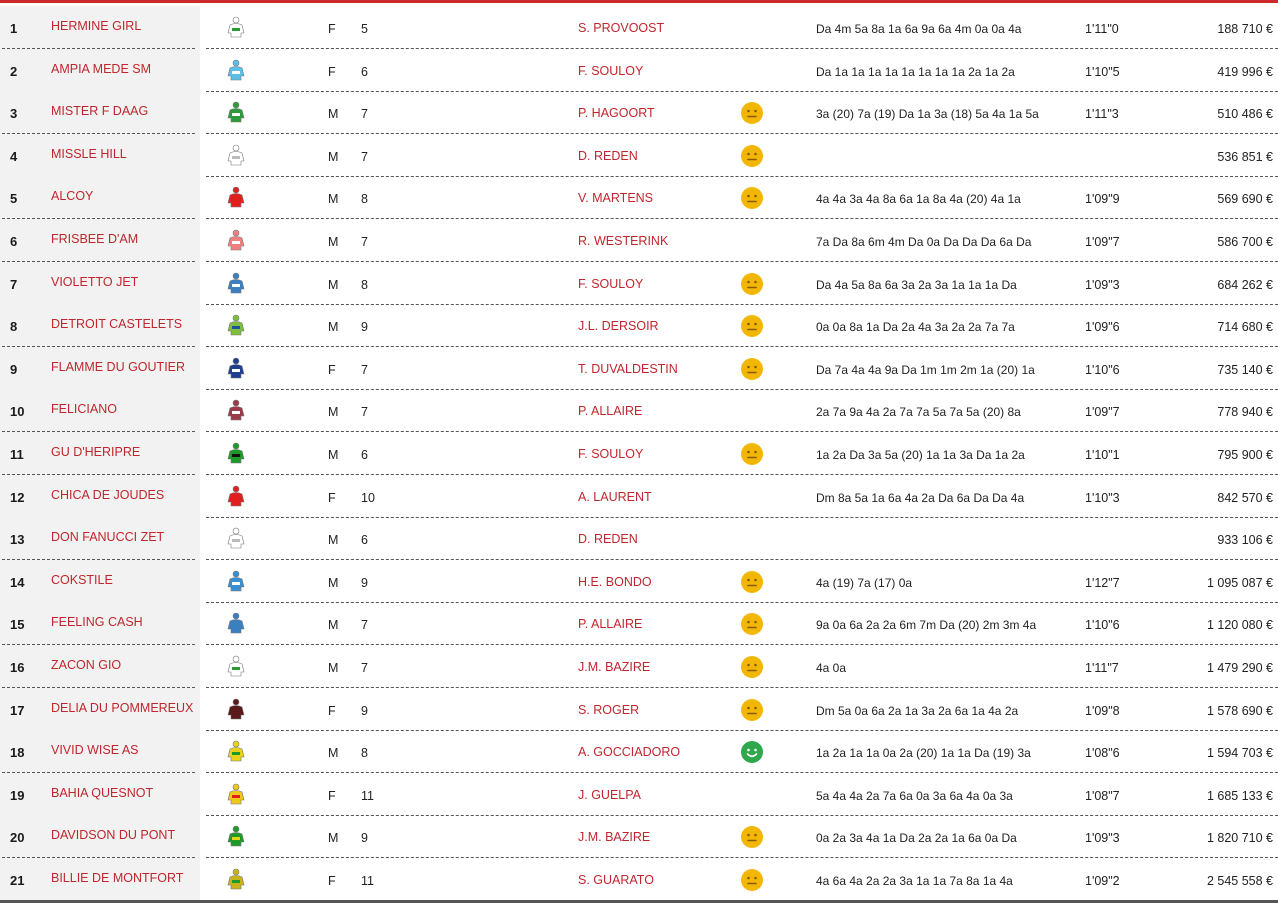  What do you see at coordinates (17, 540) in the screenshot?
I see `runner-number: 13` at bounding box center [17, 540].